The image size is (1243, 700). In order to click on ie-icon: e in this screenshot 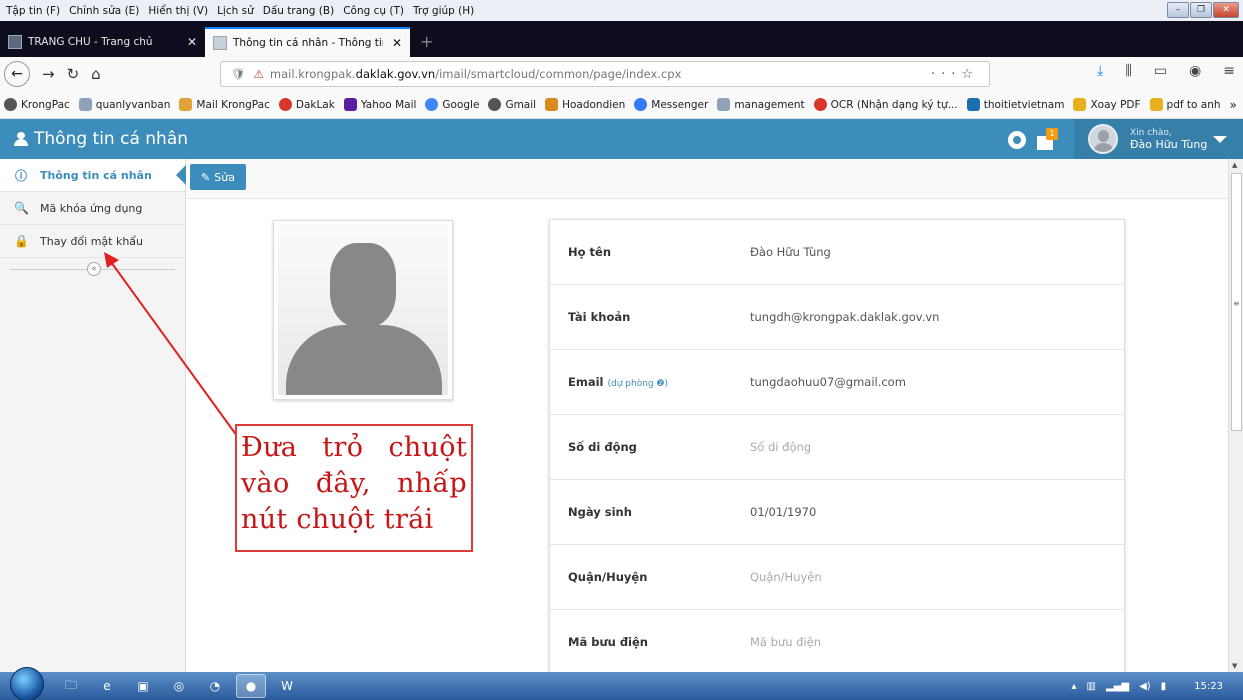, I will do `click(107, 686)`.